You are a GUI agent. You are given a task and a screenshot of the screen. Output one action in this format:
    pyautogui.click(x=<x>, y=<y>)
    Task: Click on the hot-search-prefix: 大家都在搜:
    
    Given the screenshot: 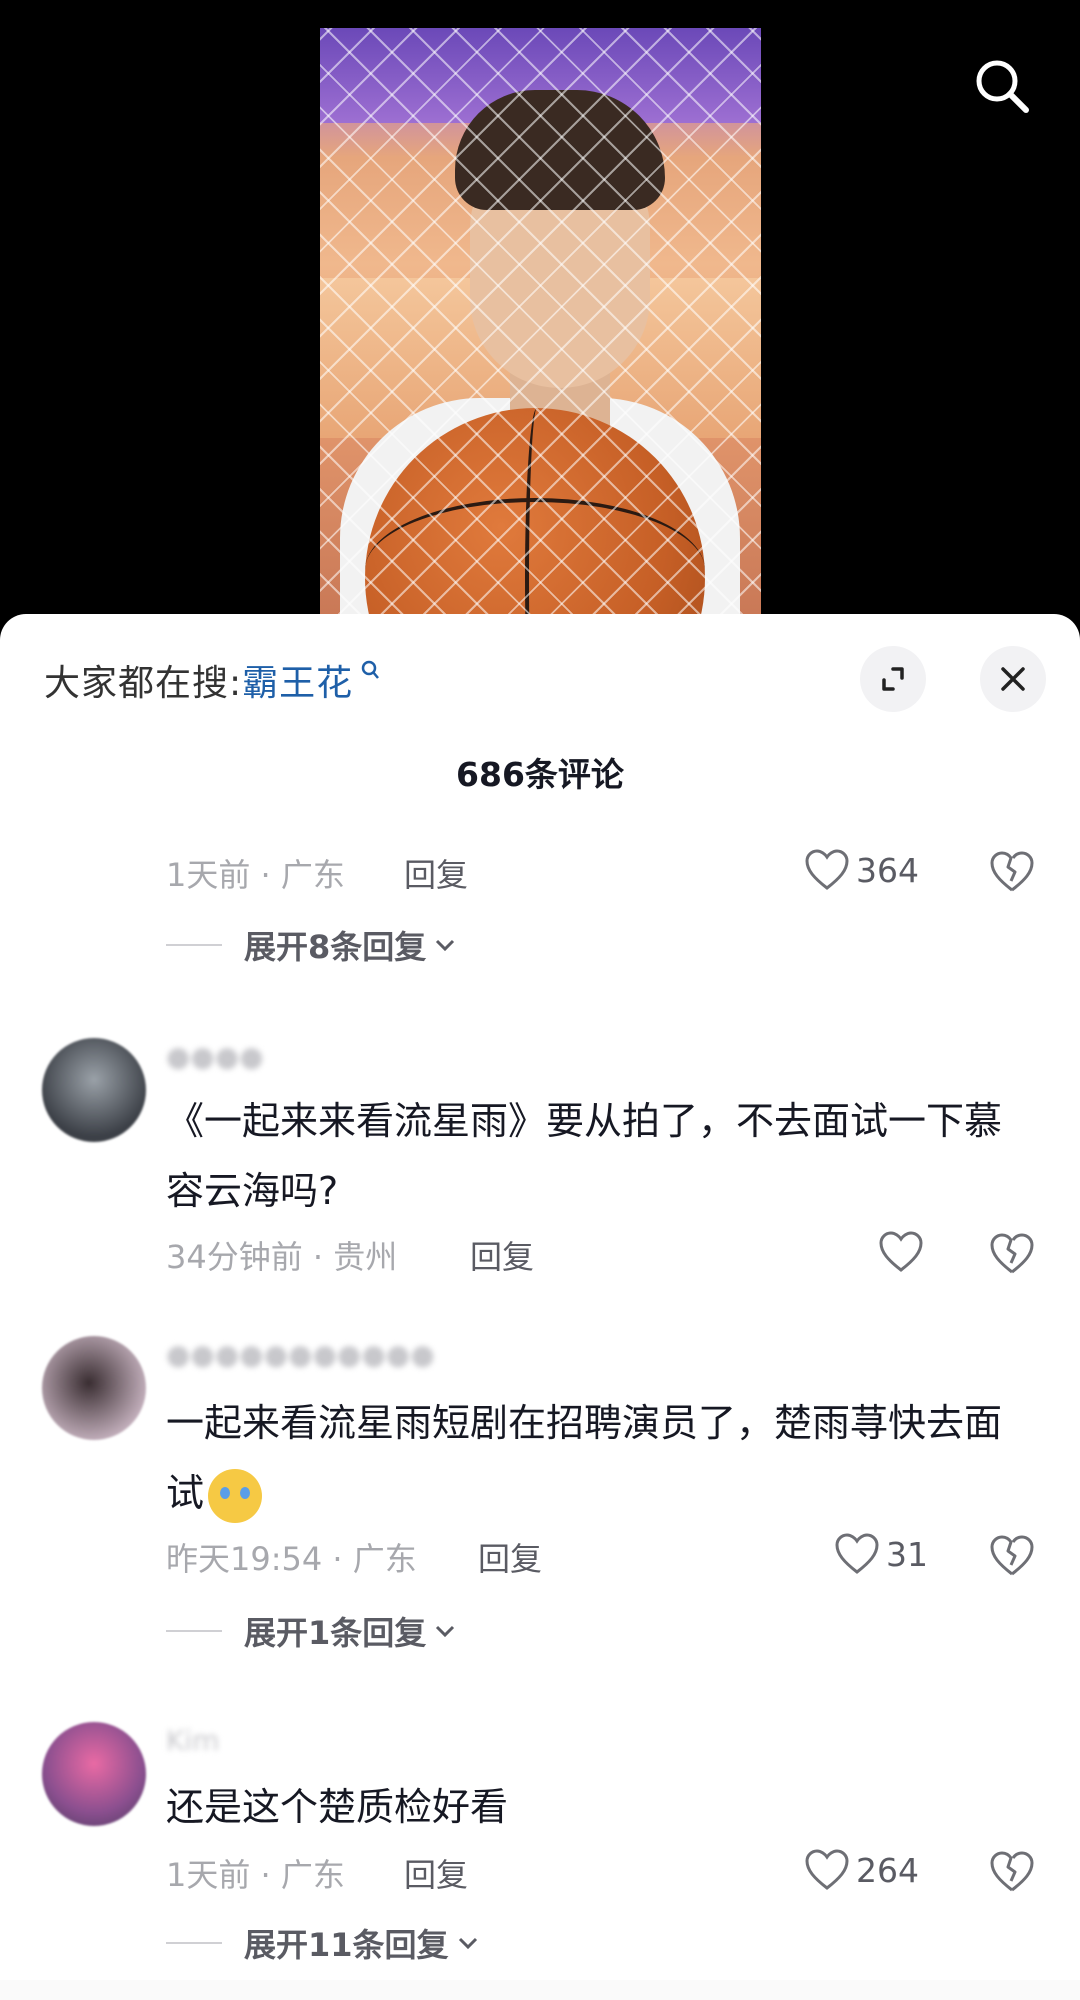 What is the action you would take?
    pyautogui.click(x=143, y=683)
    